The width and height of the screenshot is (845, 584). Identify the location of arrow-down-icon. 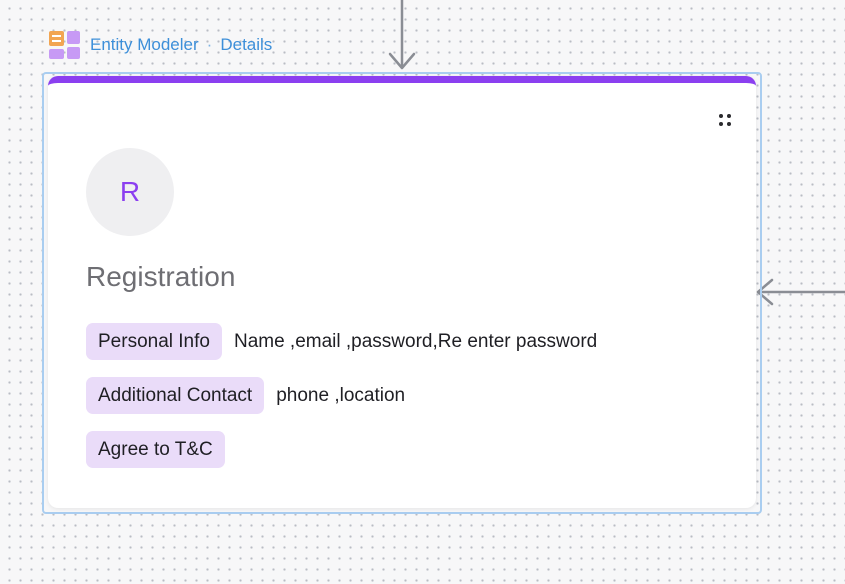
(402, 35).